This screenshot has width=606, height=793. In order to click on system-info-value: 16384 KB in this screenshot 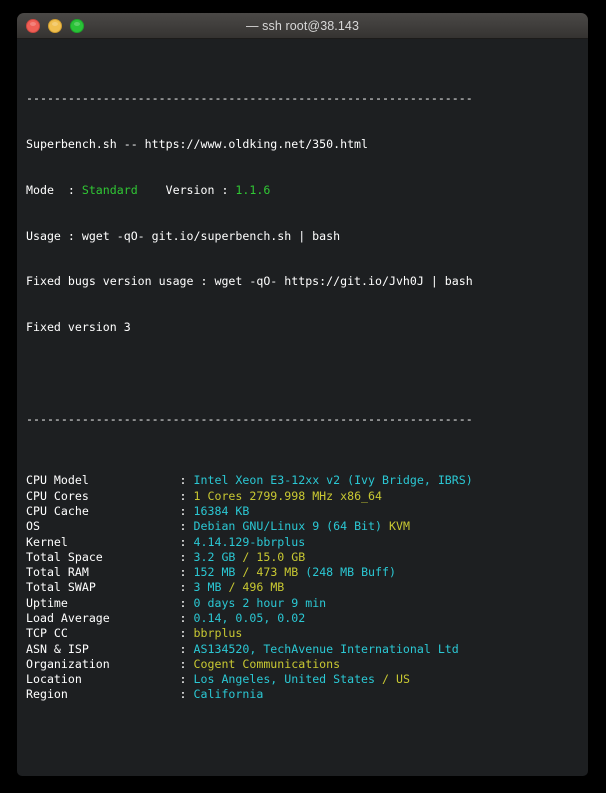, I will do `click(221, 510)`.